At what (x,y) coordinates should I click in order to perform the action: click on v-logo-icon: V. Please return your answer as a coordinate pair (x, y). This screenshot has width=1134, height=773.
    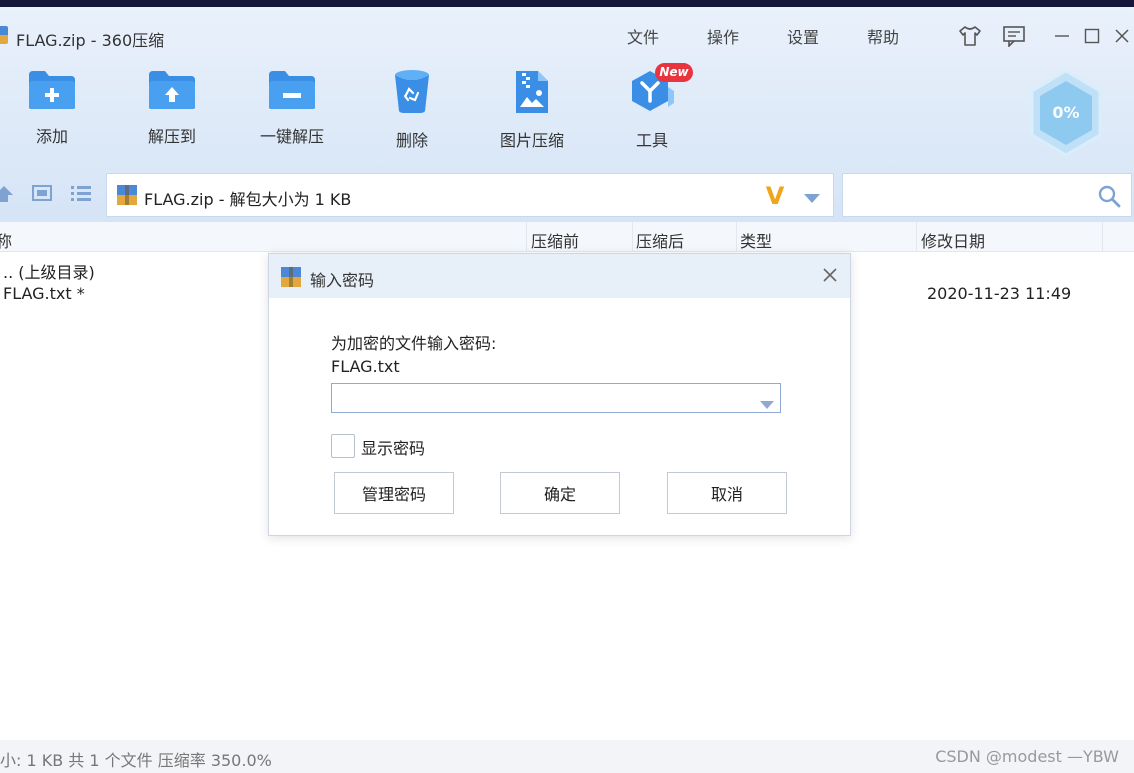
    Looking at the image, I should click on (775, 197).